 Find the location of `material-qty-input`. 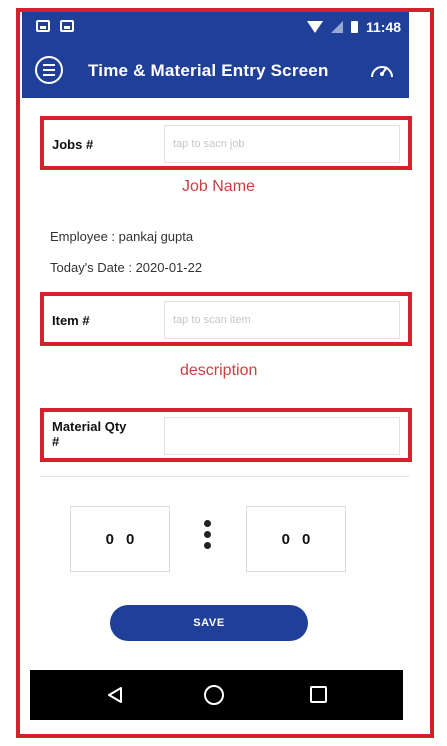

material-qty-input is located at coordinates (282, 436).